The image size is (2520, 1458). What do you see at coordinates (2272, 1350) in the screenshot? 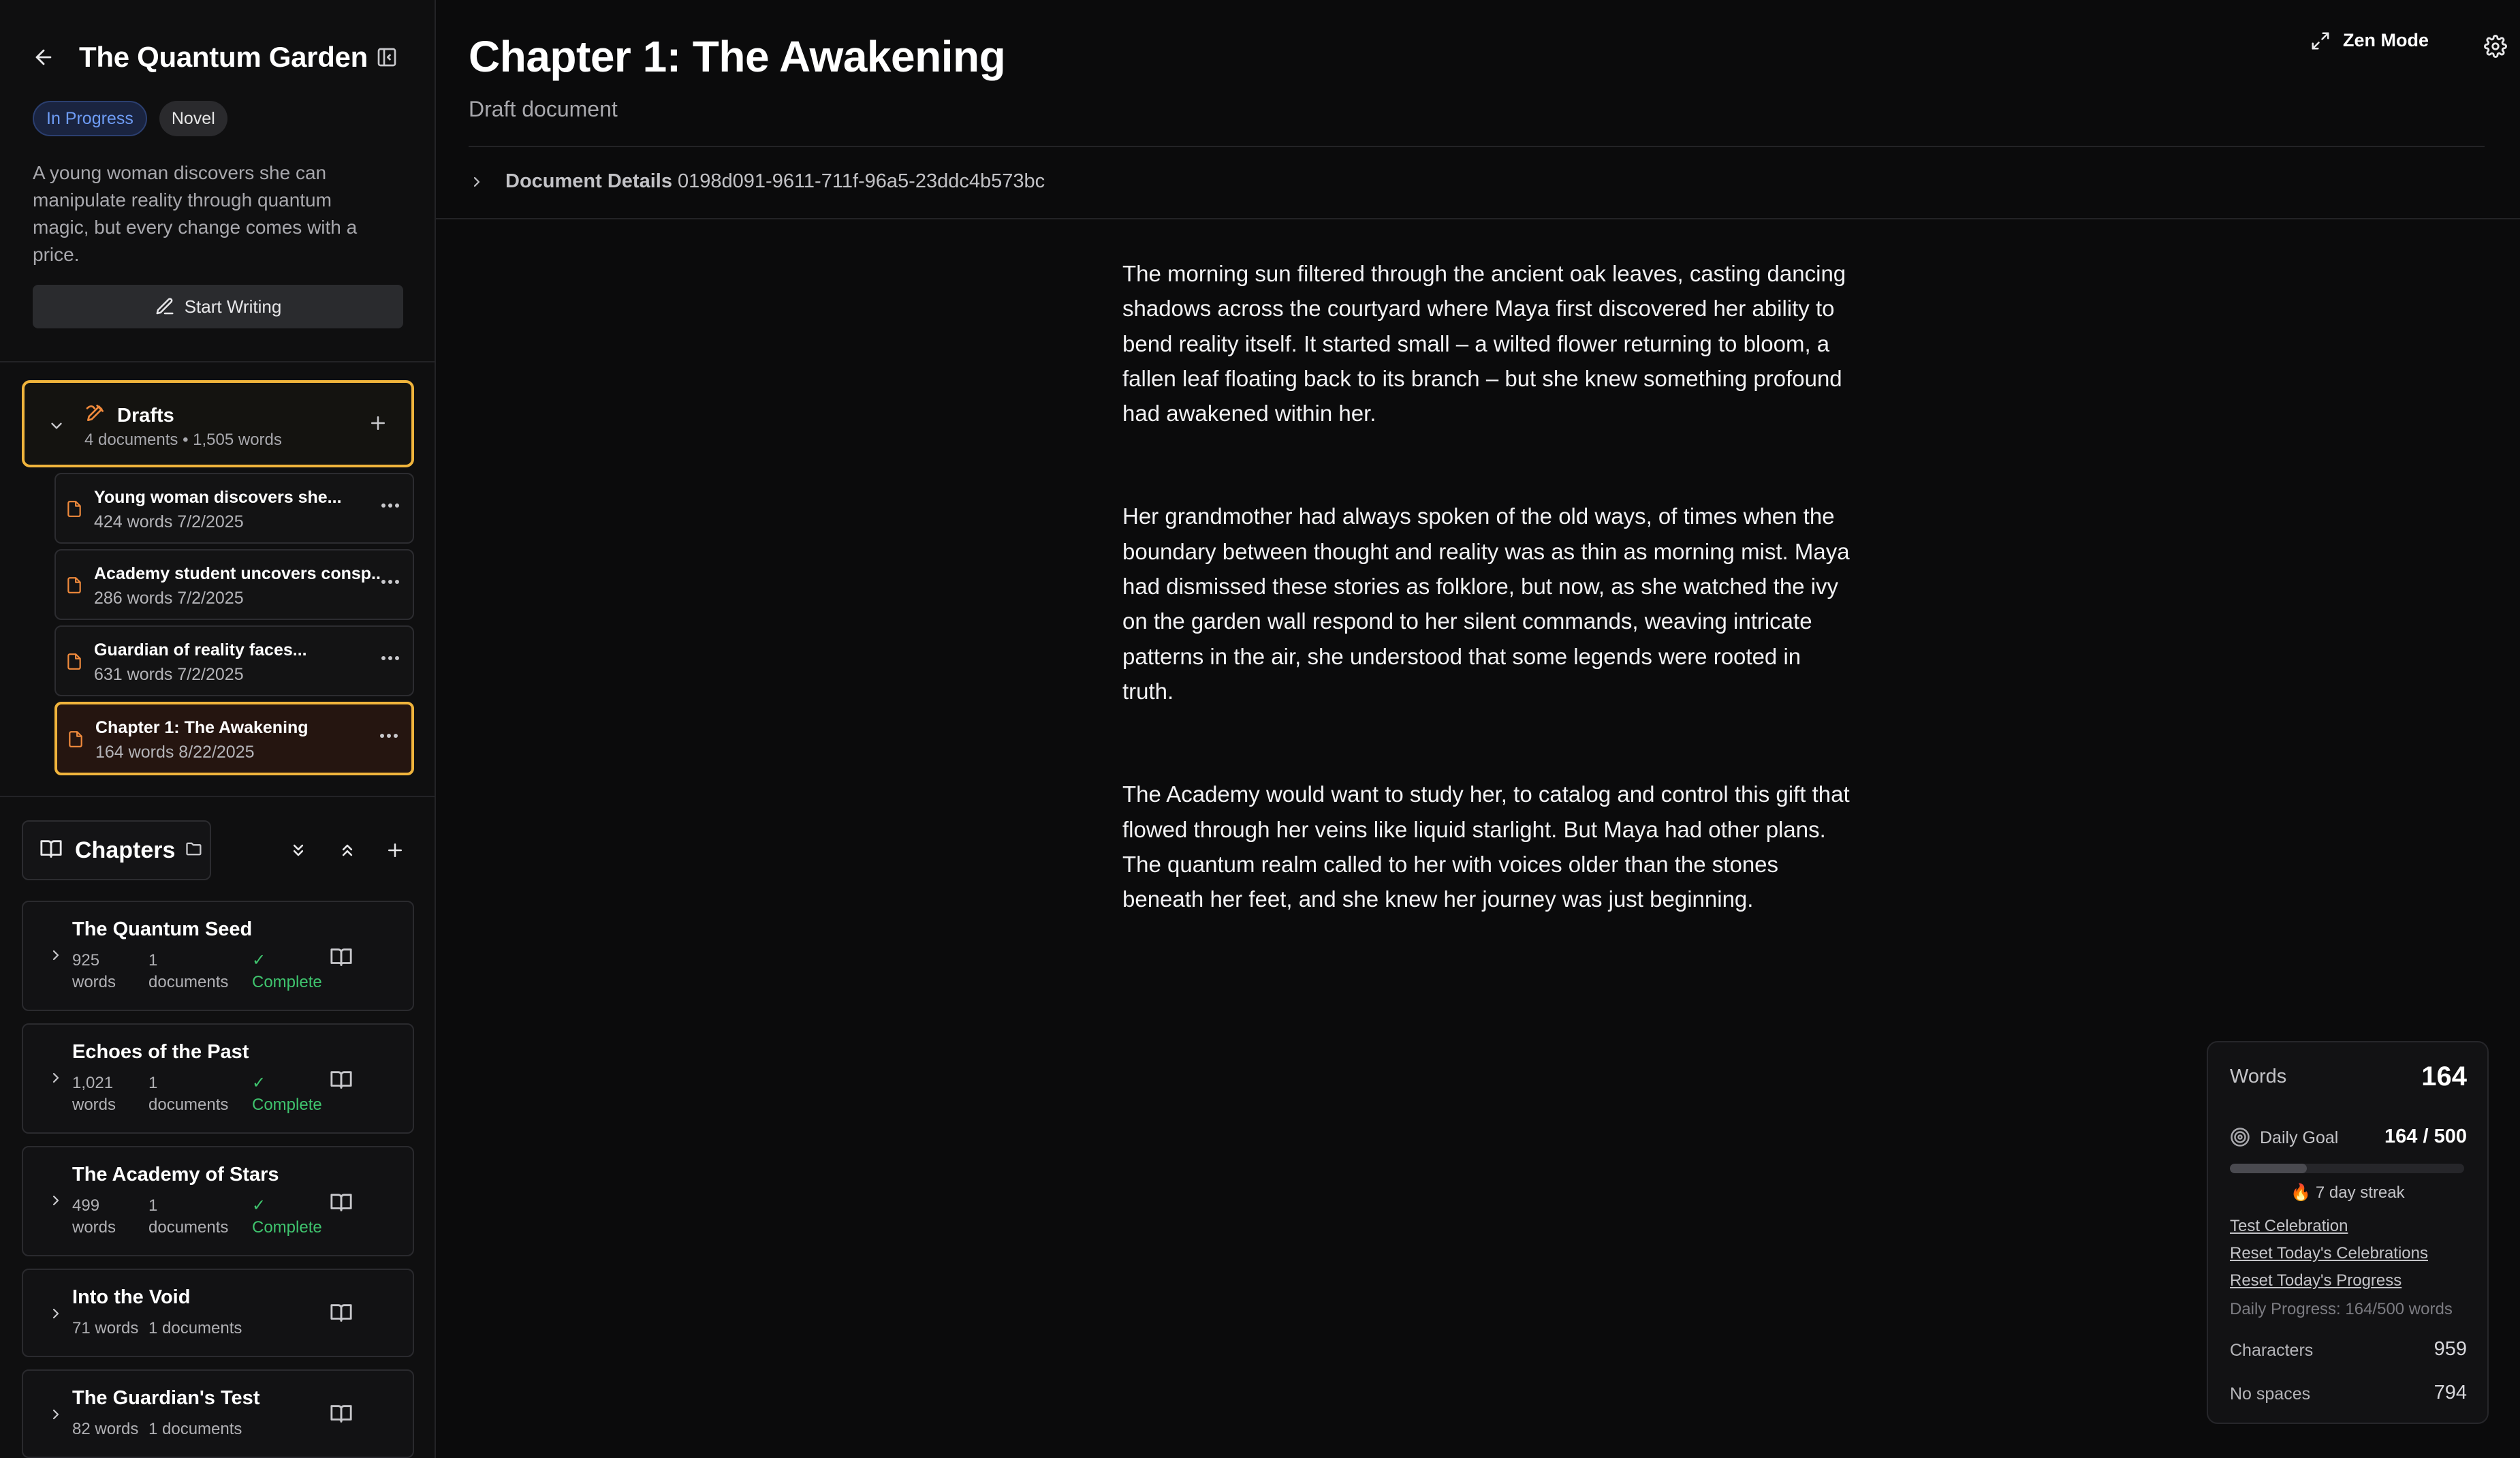
I see `characters-label: Characters` at bounding box center [2272, 1350].